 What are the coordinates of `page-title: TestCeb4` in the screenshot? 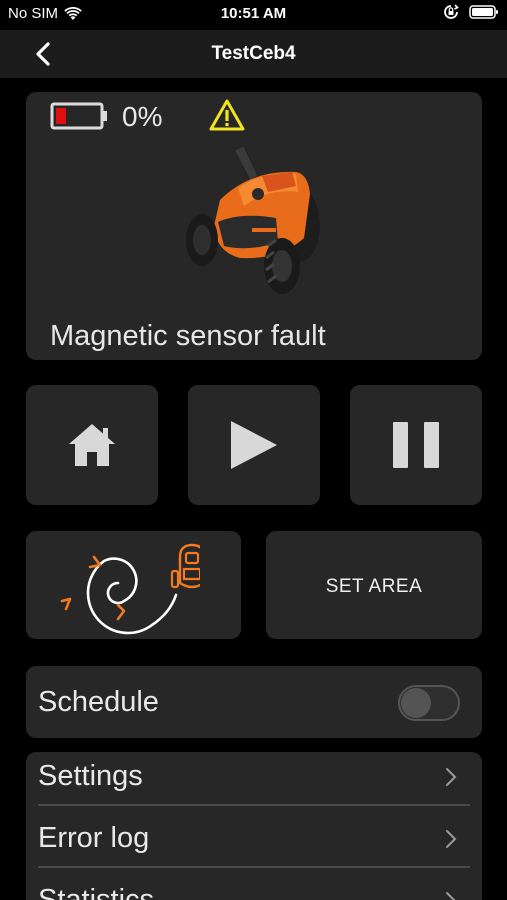 It's located at (253, 53).